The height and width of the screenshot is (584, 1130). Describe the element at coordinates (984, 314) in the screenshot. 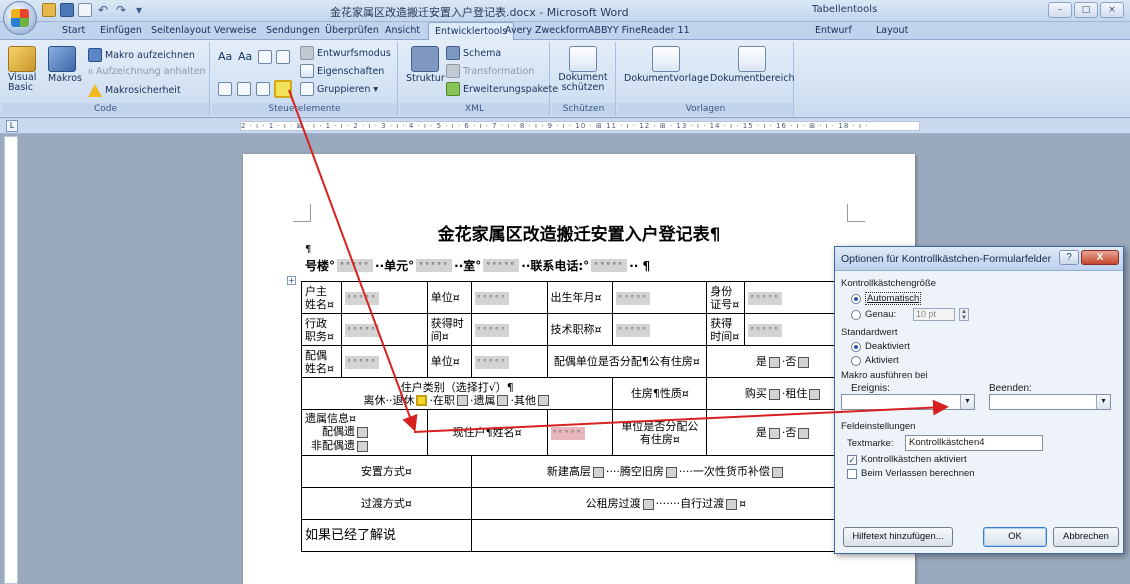

I see `exact-size-option: Genau: 10 pt ▲ ▼` at that location.